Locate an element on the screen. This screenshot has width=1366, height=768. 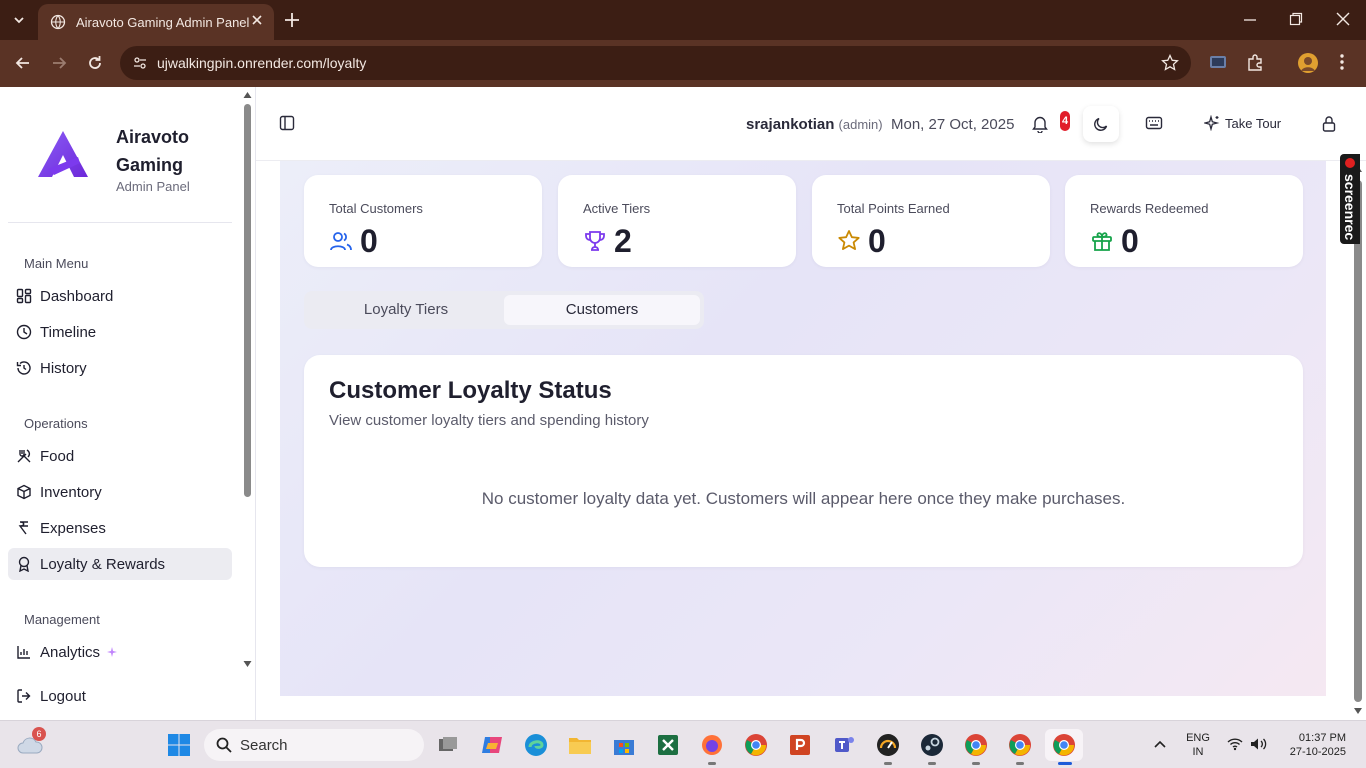
teams-app is located at coordinates (844, 745).